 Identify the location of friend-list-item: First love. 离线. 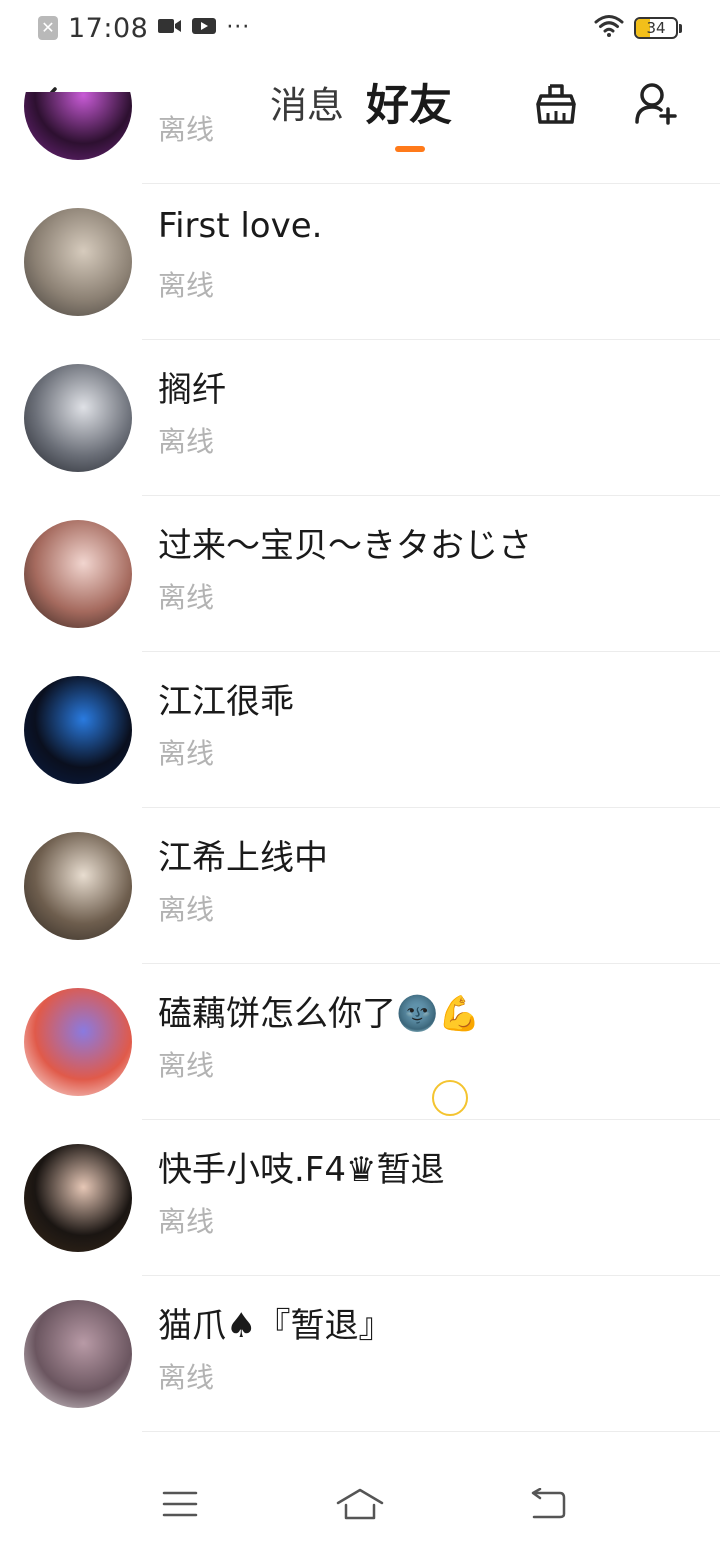
(360, 262).